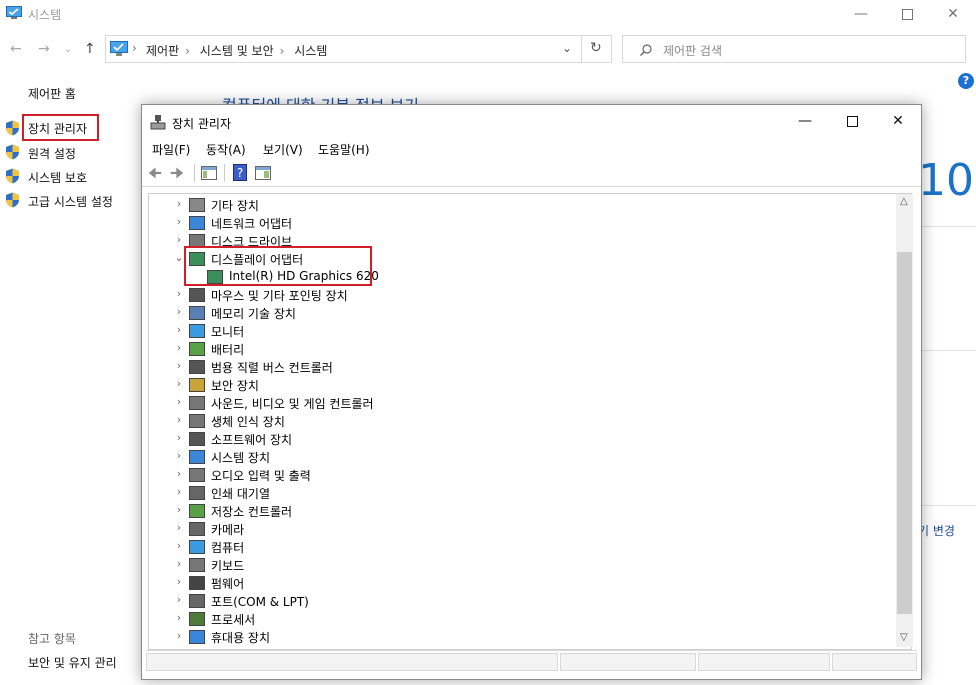 Image resolution: width=976 pixels, height=685 pixels. Describe the element at coordinates (52, 93) in the screenshot. I see `control-panel-home-link: 제어판 홈` at that location.